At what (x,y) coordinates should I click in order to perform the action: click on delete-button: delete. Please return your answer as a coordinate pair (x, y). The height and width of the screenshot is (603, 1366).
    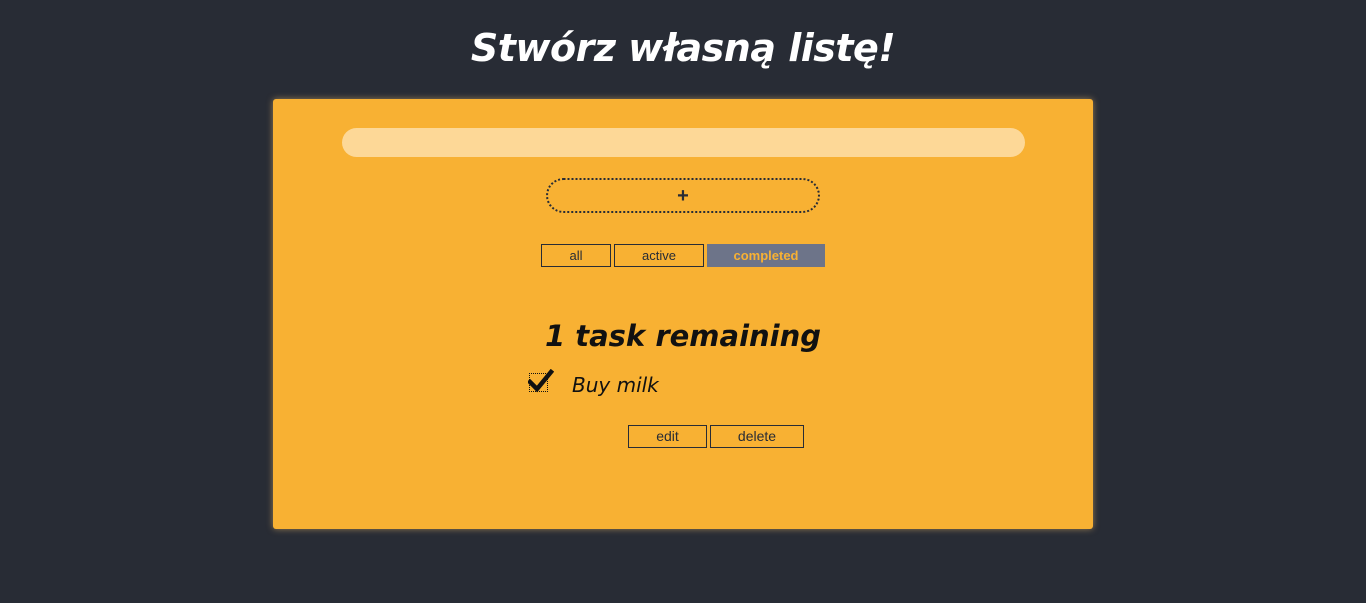
    Looking at the image, I should click on (757, 436).